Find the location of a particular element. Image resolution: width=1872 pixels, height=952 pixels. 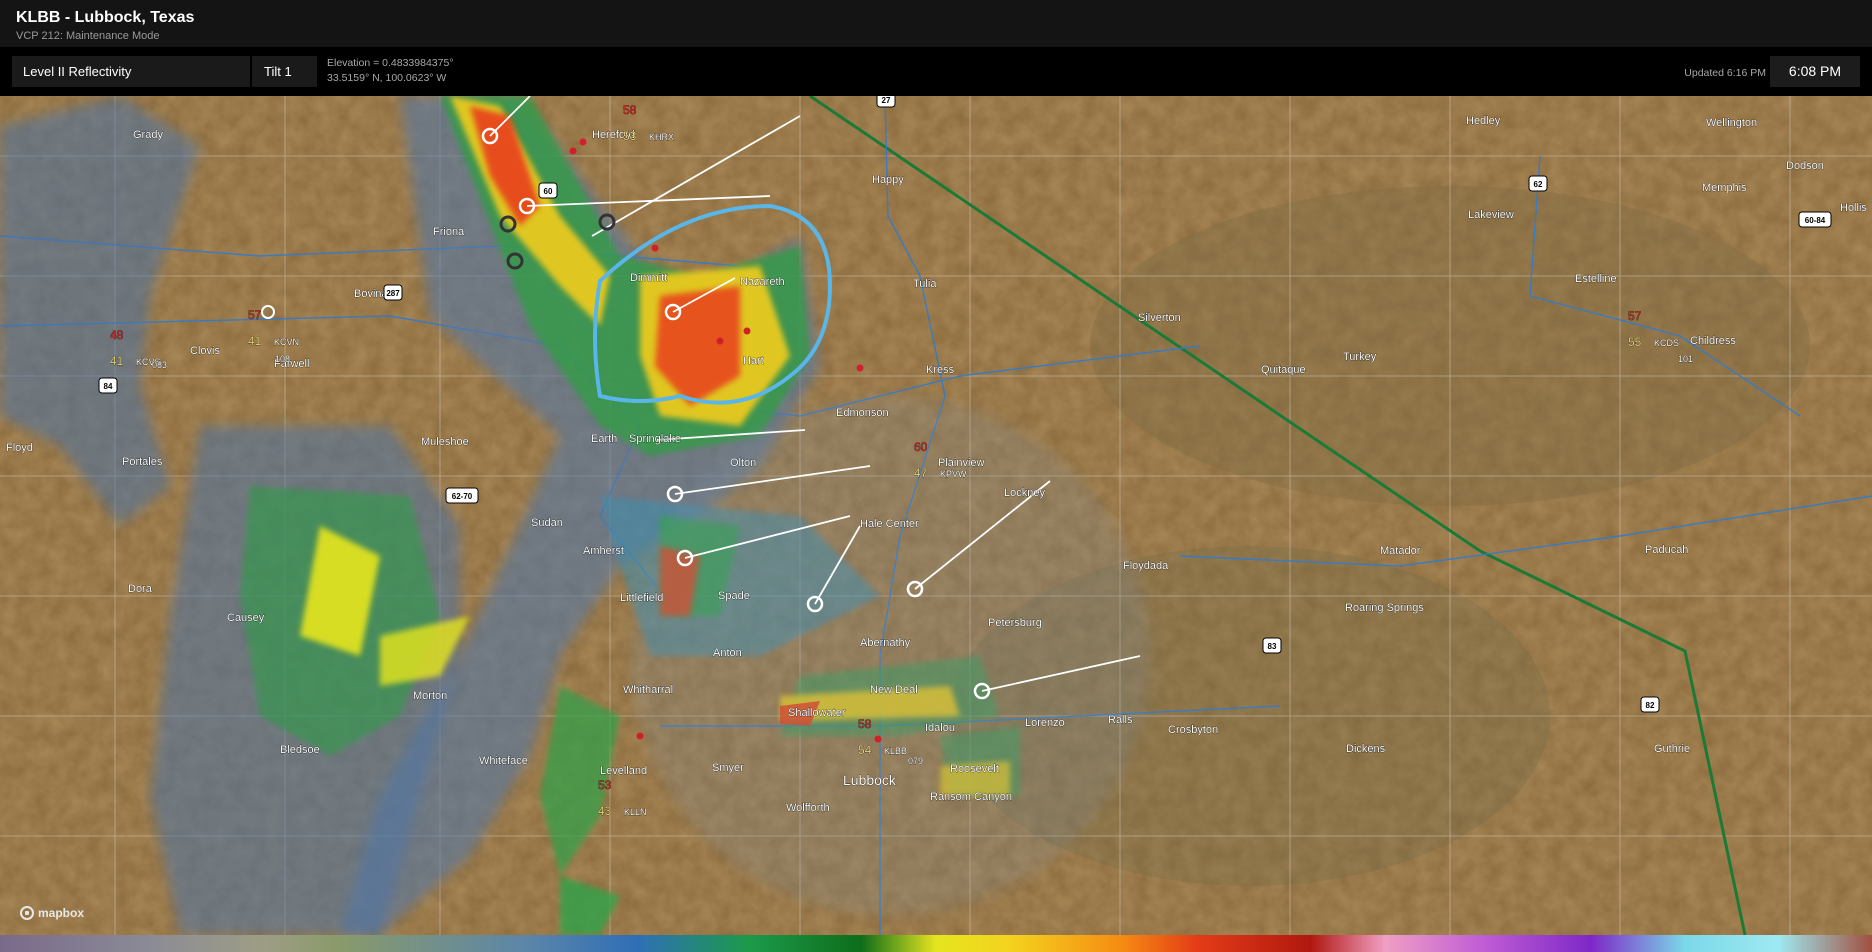

place-label: Smyer is located at coordinates (728, 768).